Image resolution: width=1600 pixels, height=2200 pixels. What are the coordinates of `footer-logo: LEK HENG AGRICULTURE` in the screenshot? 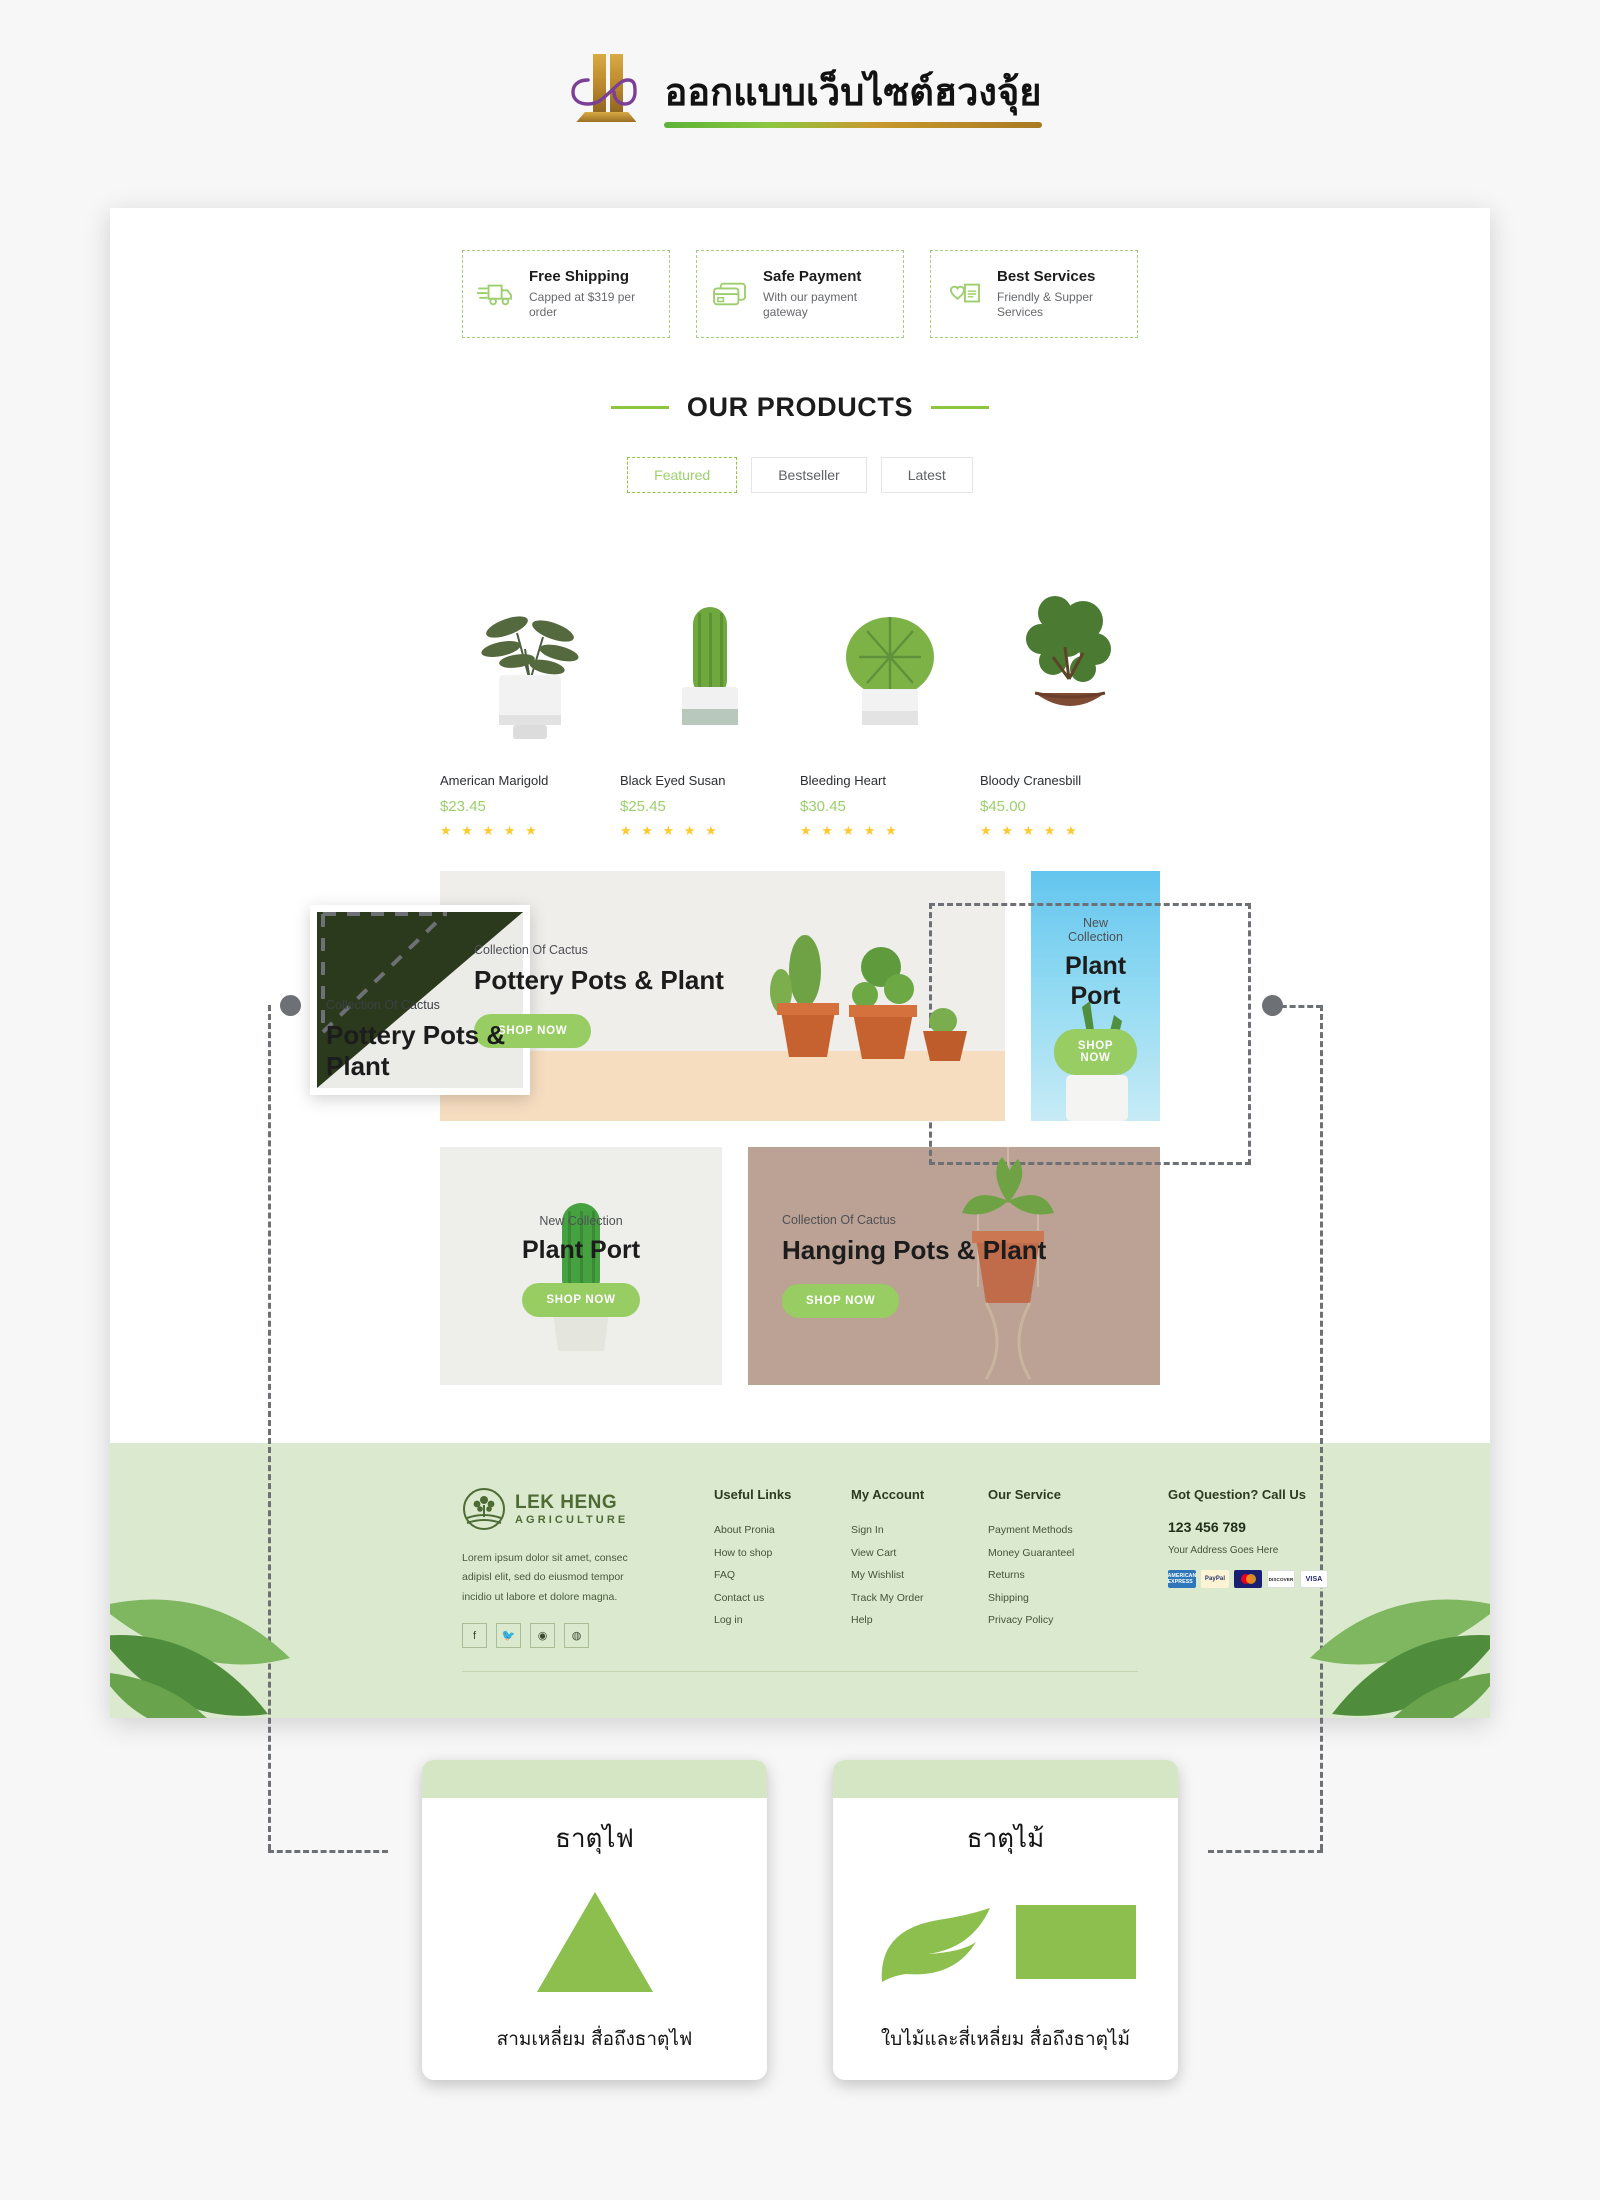 It's located at (588, 1509).